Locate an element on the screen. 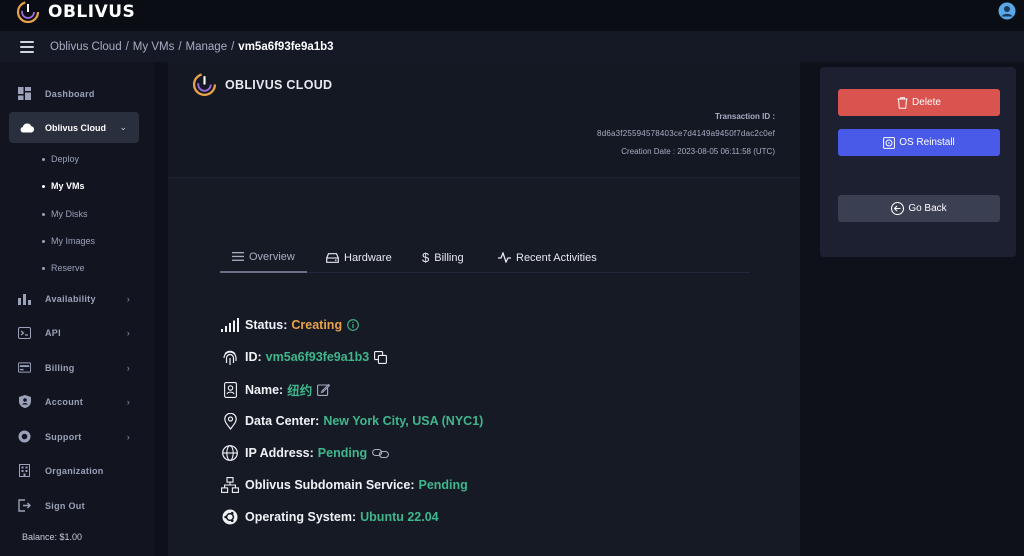  sidebar-item-api: API › is located at coordinates (74, 332).